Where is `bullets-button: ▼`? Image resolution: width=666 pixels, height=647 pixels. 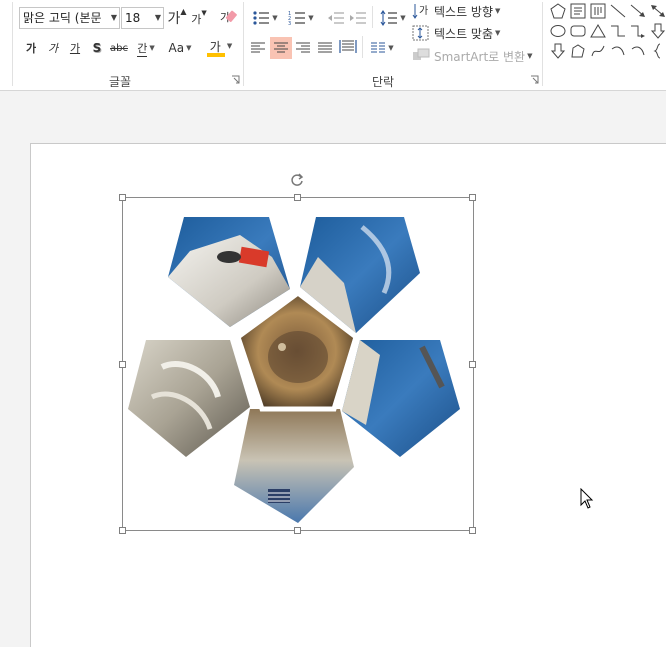
bullets-button: ▼ is located at coordinates (265, 18).